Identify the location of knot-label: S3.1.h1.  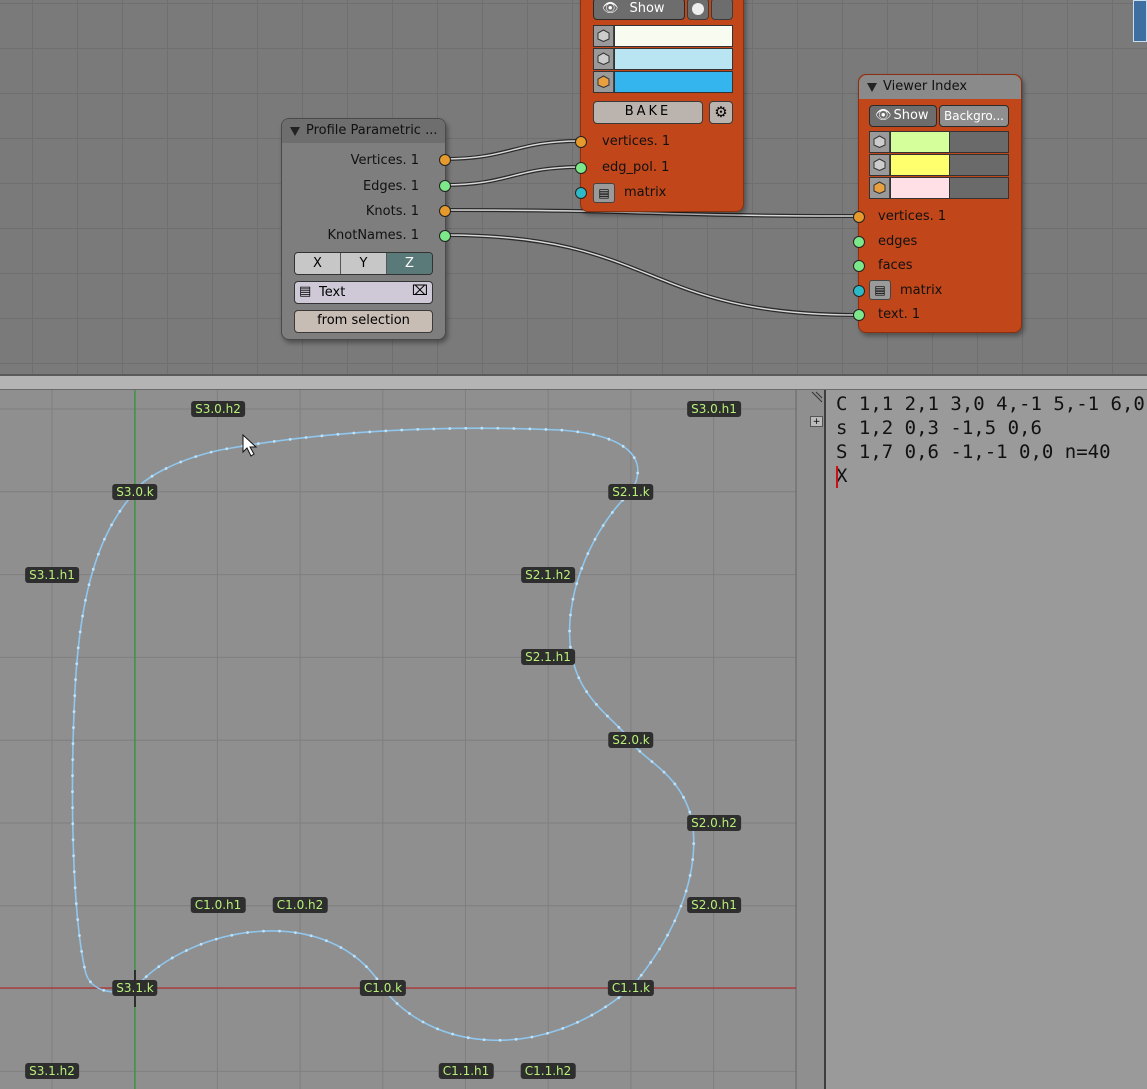
(52, 575).